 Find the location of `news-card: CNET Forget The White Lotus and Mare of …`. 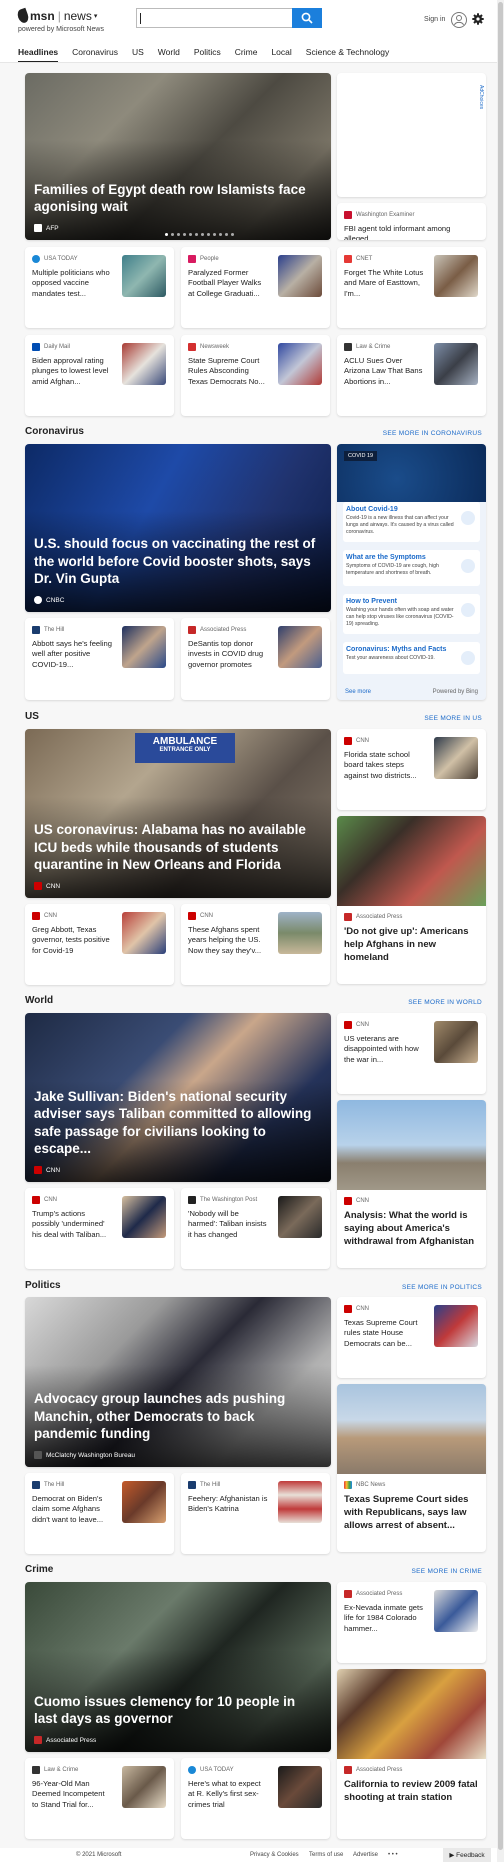

news-card: CNET Forget The White Lotus and Mare of … is located at coordinates (411, 287).